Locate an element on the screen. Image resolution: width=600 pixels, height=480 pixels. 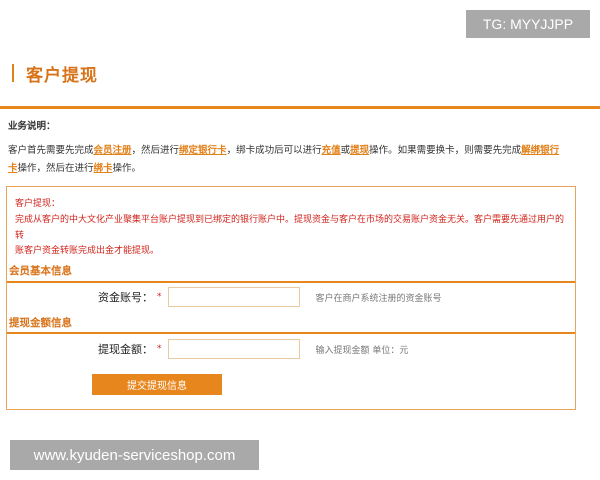
notice-text: 或 is located at coordinates (345, 151).